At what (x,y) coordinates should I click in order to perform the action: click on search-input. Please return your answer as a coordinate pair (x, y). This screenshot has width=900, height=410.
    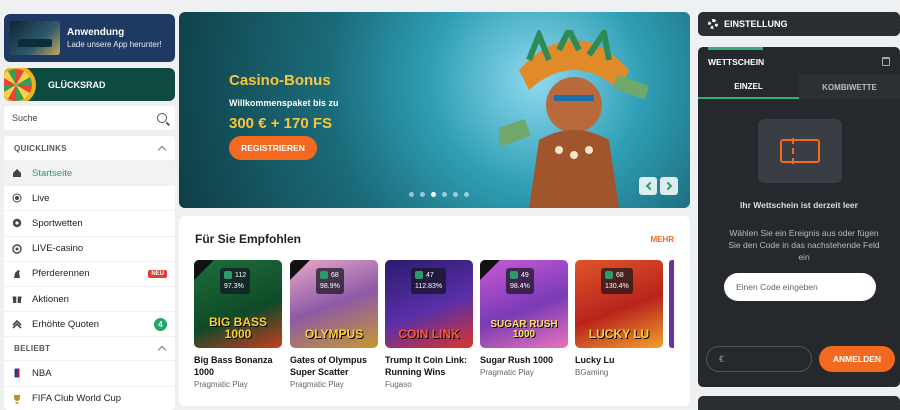
    Looking at the image, I should click on (77, 118).